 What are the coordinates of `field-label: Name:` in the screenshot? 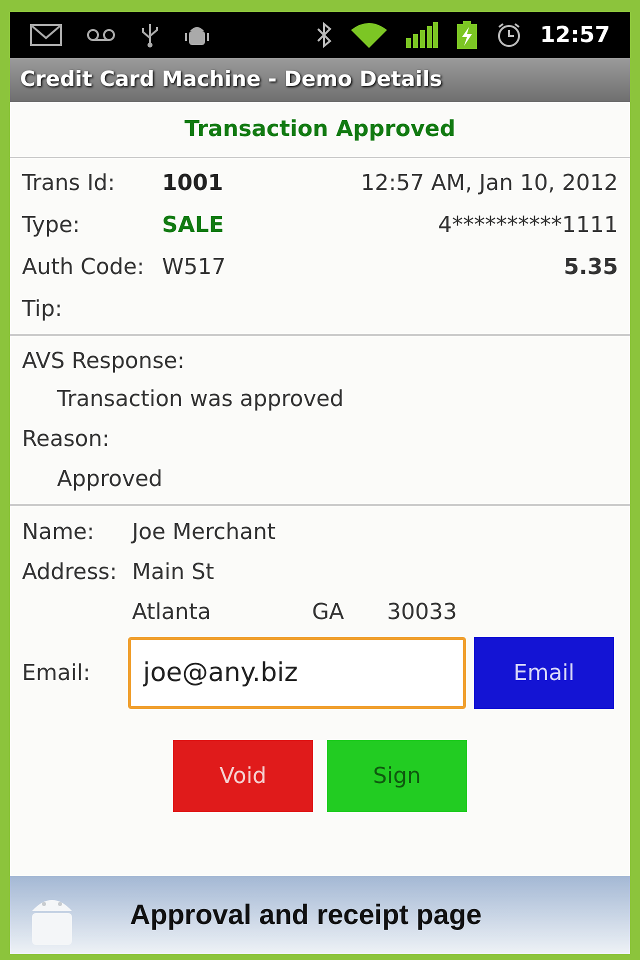 It's located at (59, 532).